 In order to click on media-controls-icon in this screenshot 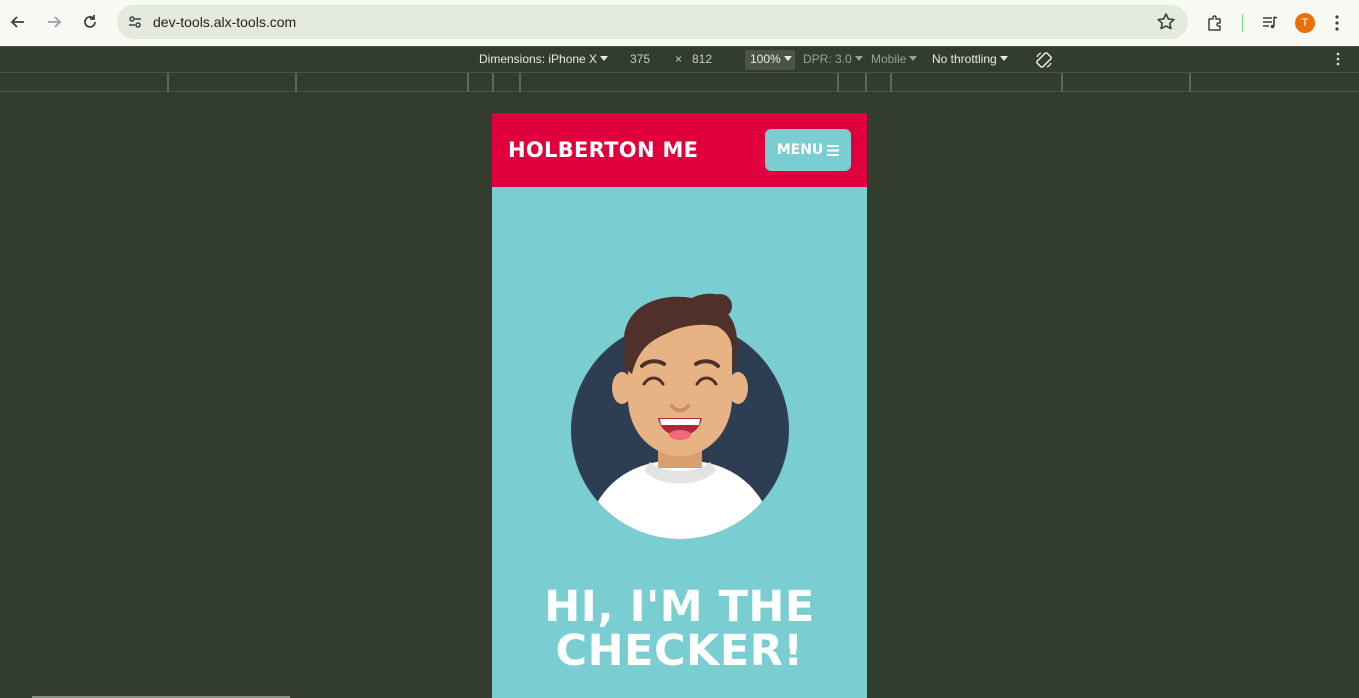, I will do `click(1270, 22)`.